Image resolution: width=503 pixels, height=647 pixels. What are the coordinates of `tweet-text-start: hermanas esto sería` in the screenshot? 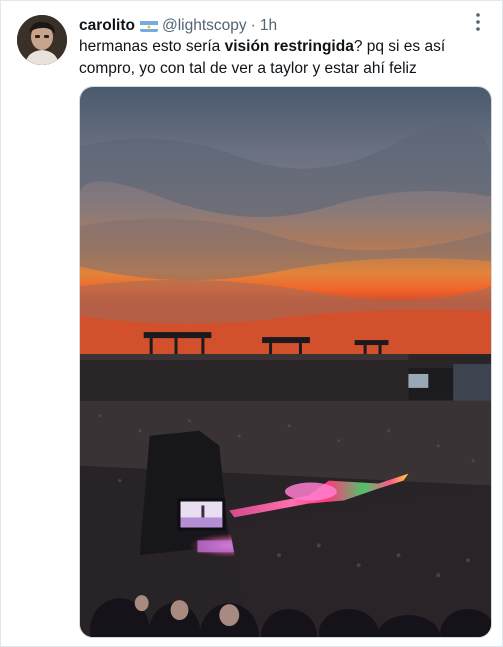 It's located at (152, 46).